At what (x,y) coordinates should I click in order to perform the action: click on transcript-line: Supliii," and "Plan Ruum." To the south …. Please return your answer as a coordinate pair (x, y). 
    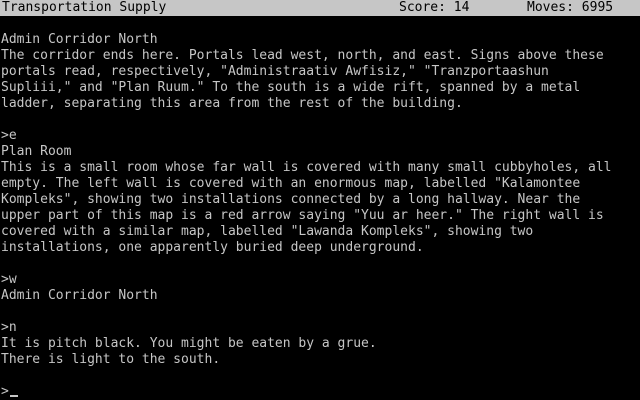
    Looking at the image, I should click on (291, 87).